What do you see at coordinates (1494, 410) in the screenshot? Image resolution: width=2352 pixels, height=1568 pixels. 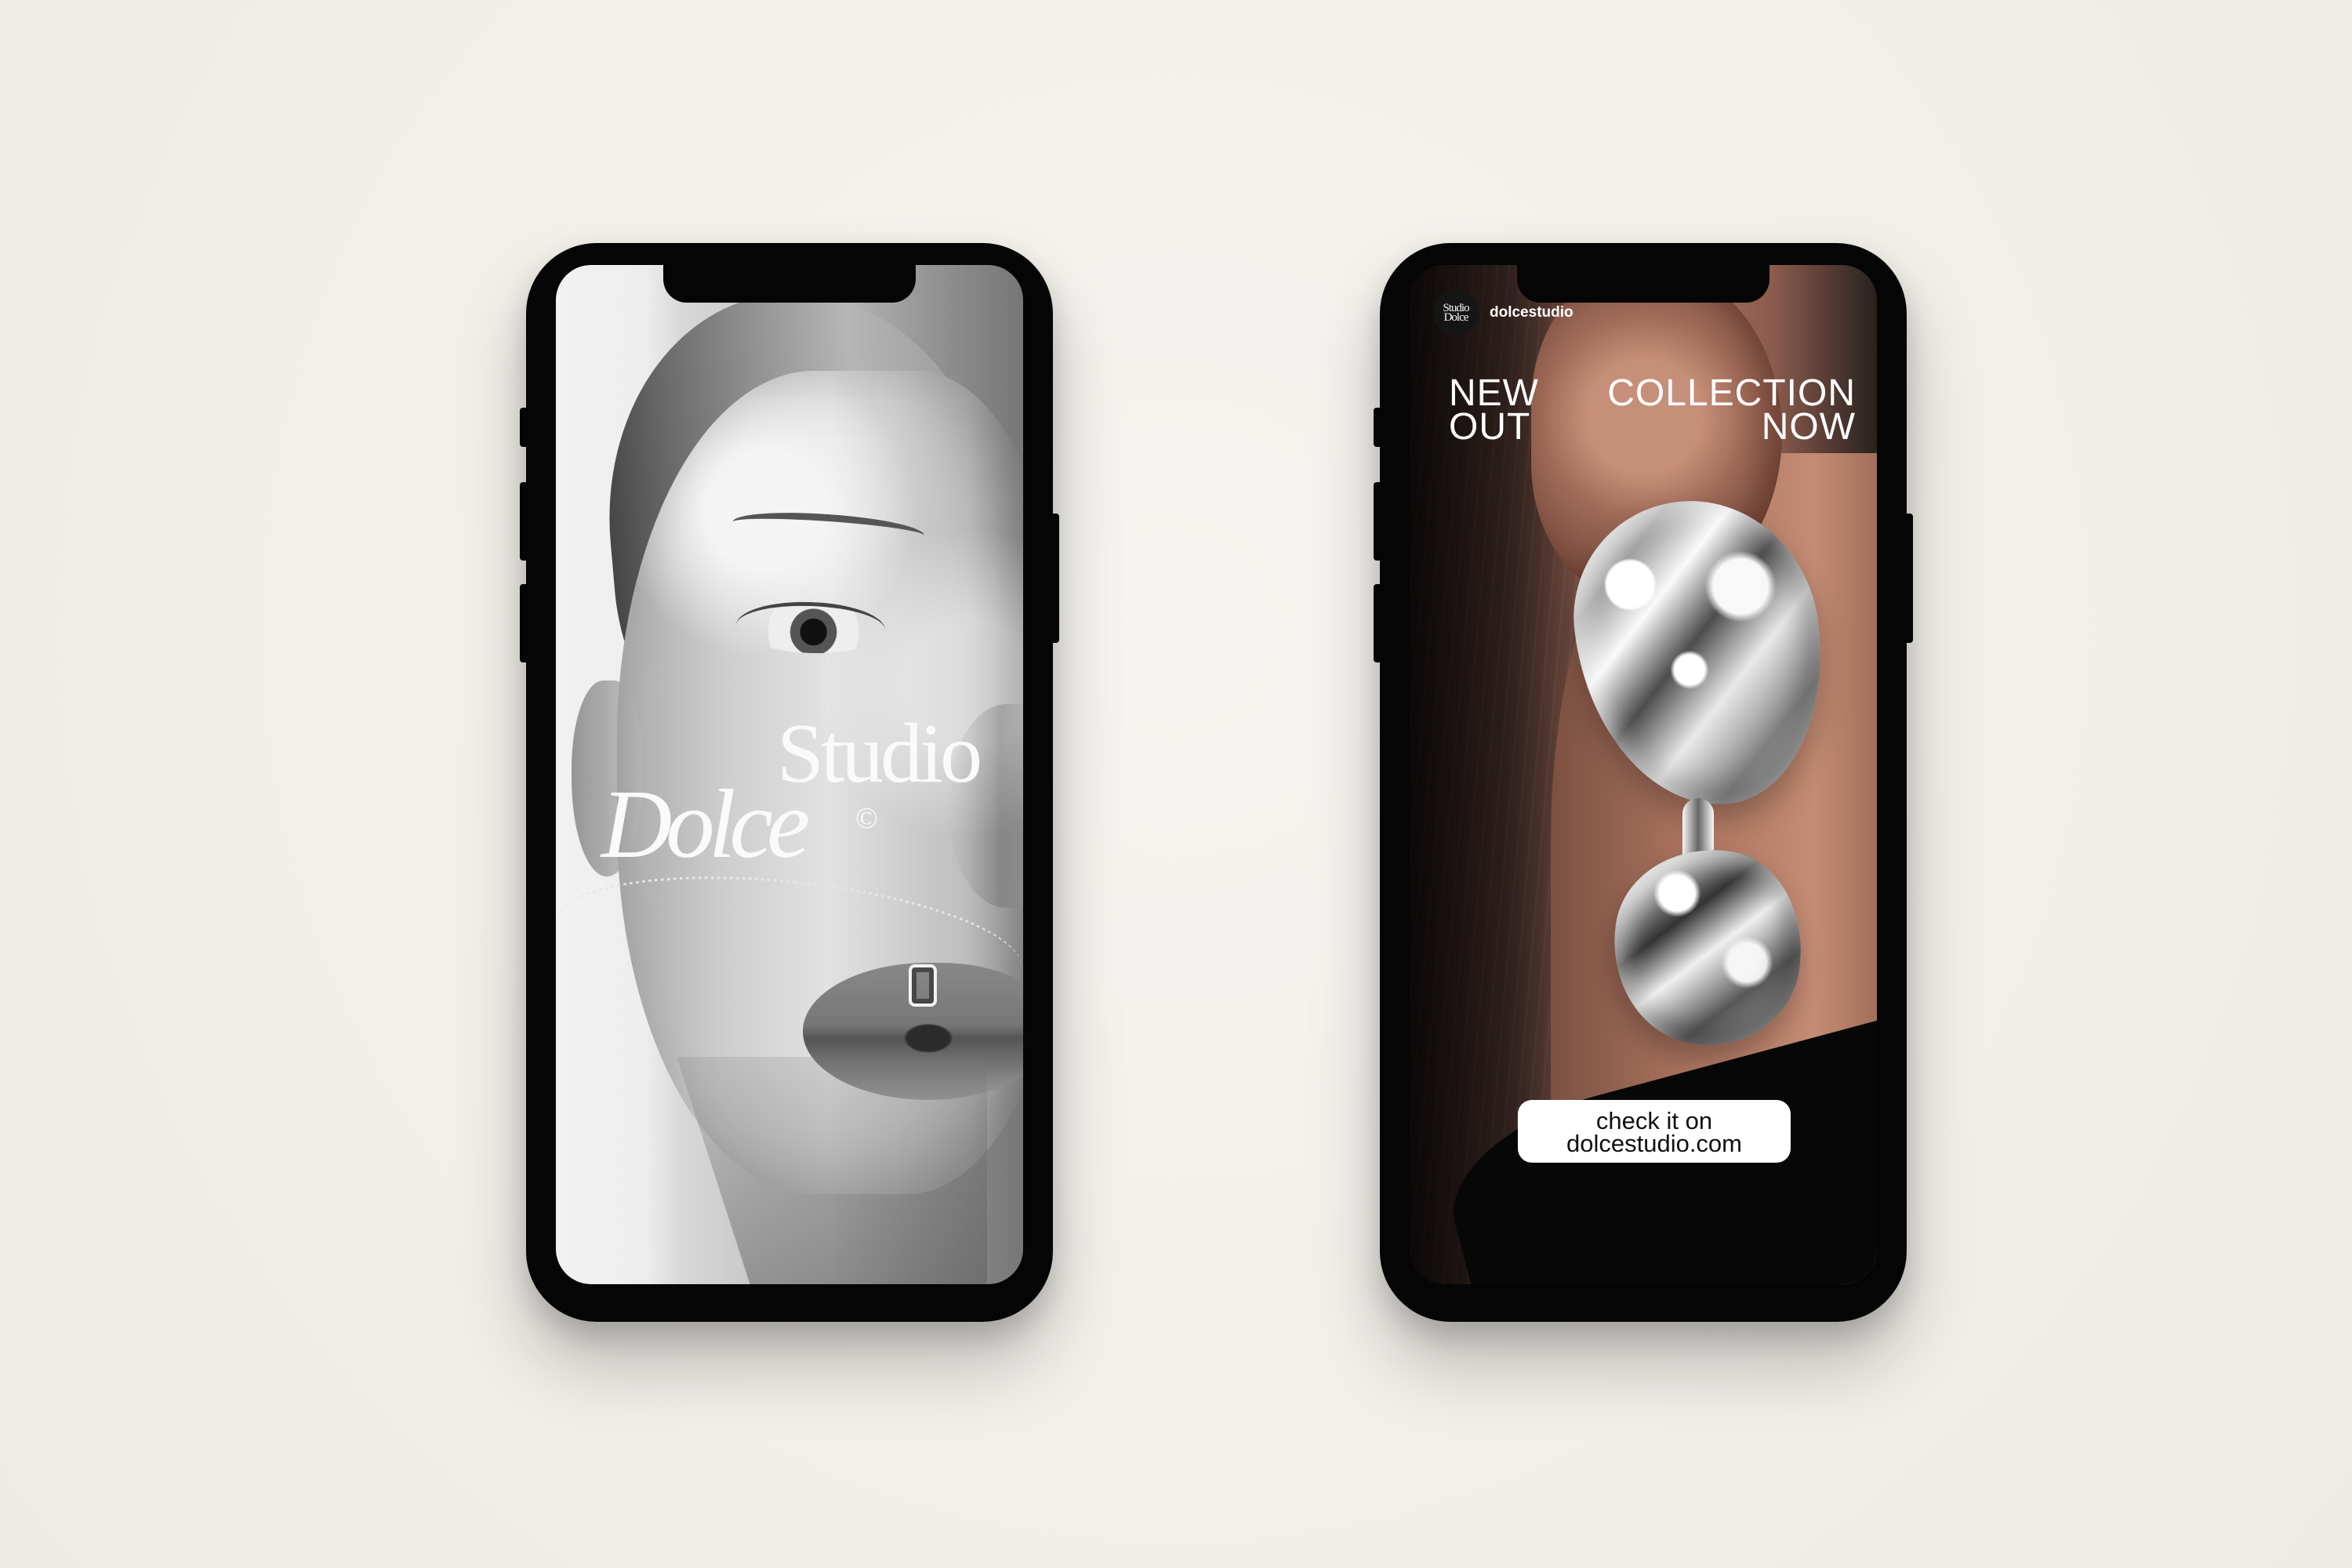 I see `headline-new-out: NEW OUT` at bounding box center [1494, 410].